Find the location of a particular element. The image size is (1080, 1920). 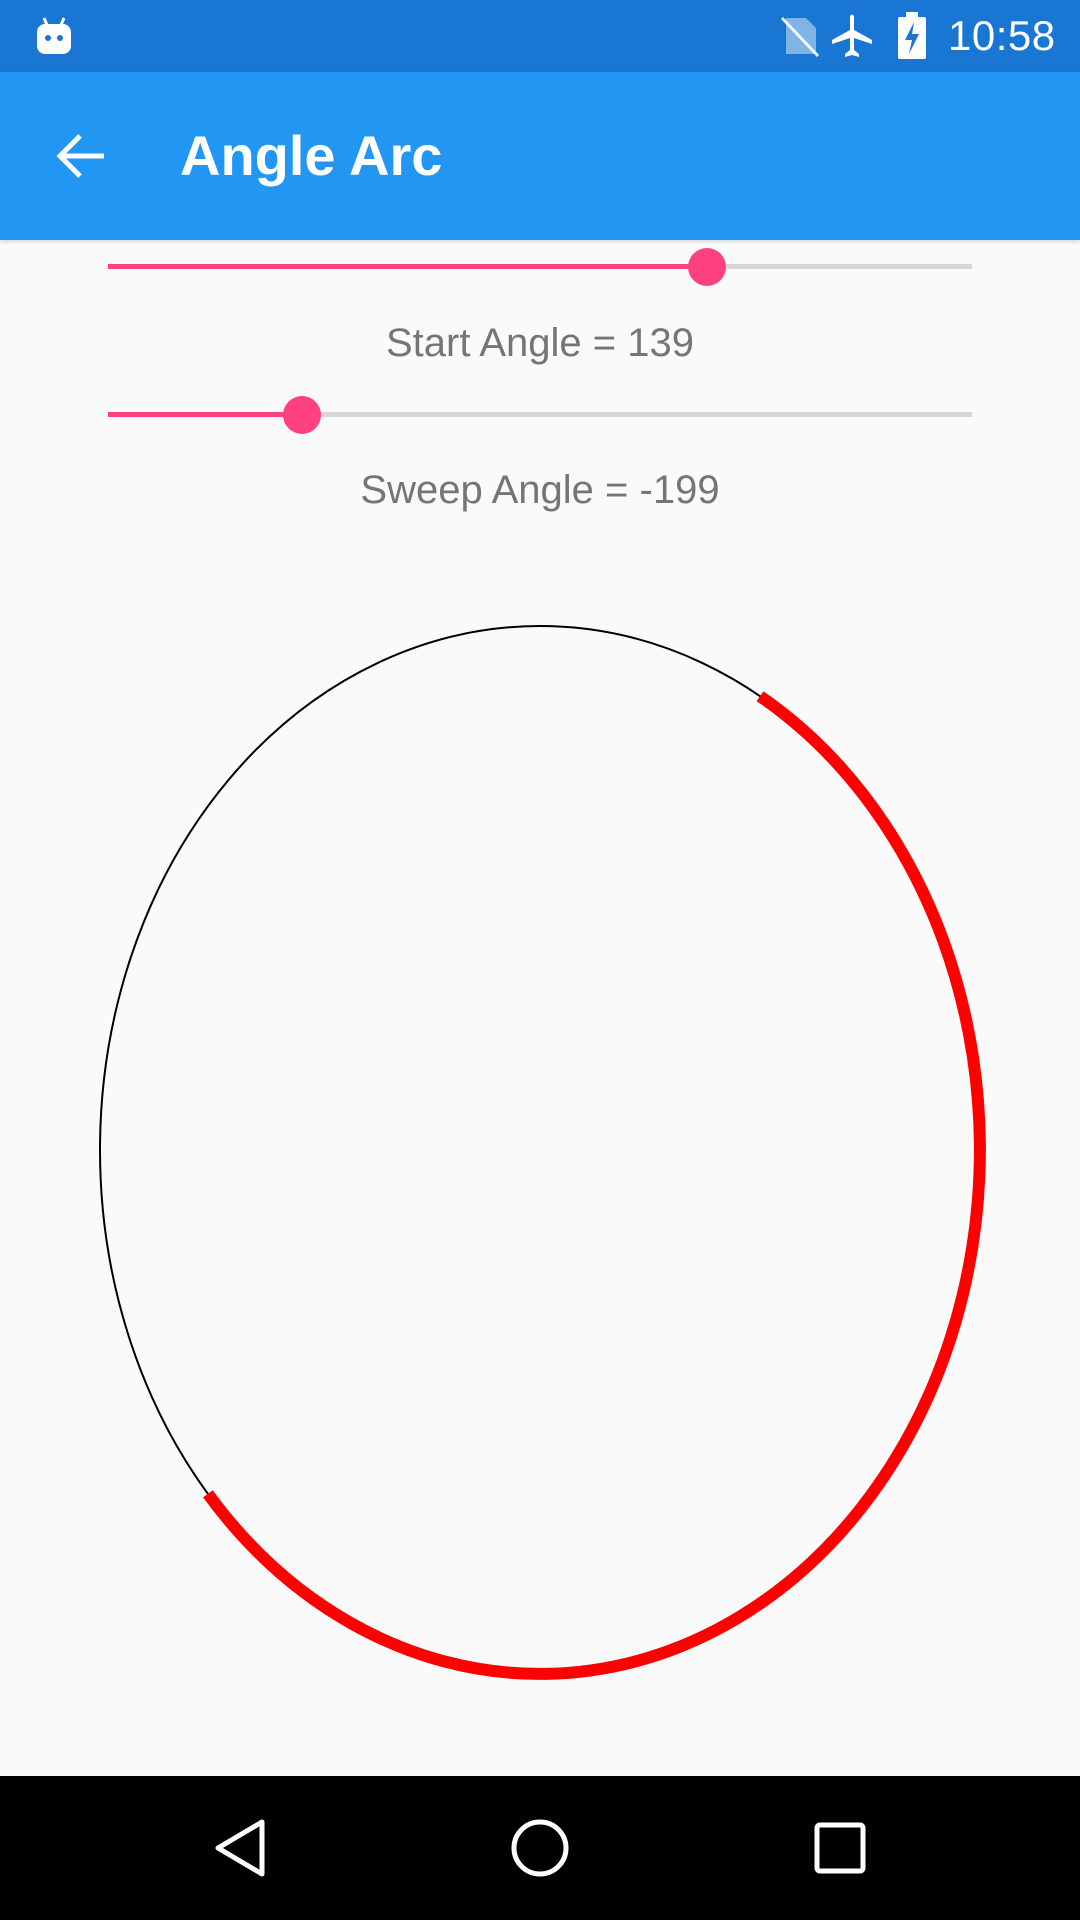

recents-square-icon is located at coordinates (840, 1848).